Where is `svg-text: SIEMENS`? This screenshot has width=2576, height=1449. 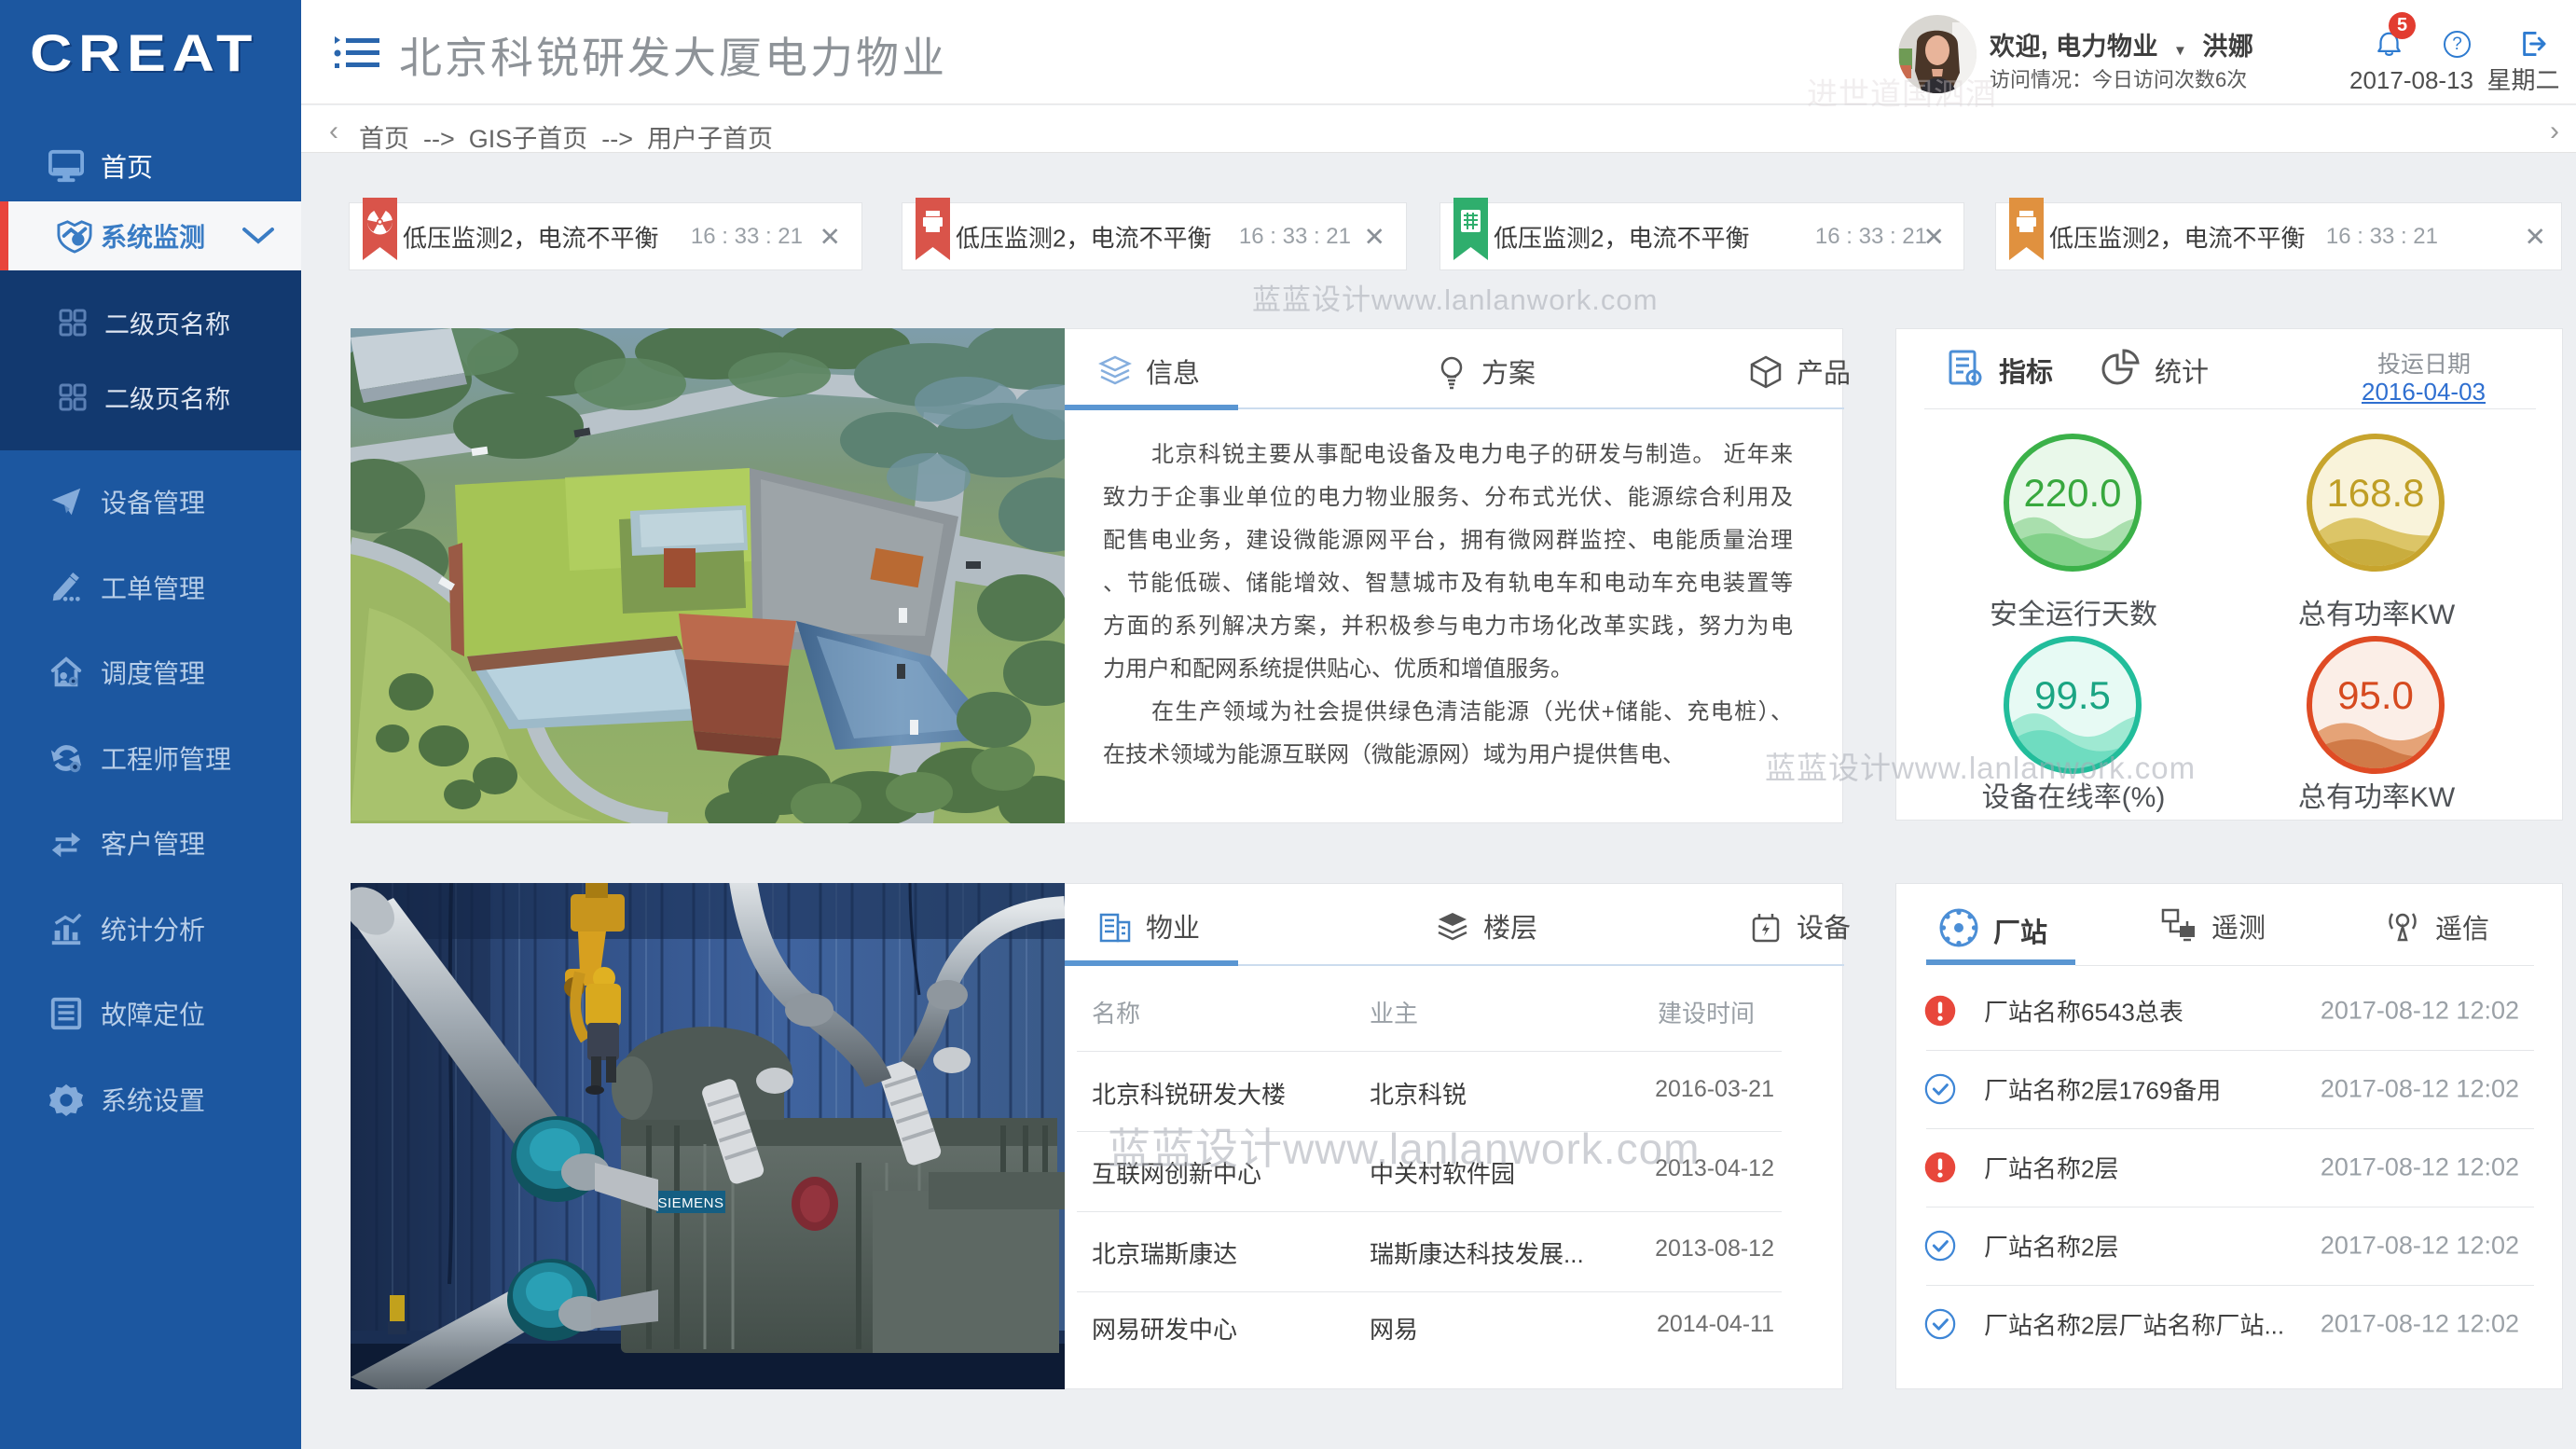
svg-text: SIEMENS is located at coordinates (690, 1203).